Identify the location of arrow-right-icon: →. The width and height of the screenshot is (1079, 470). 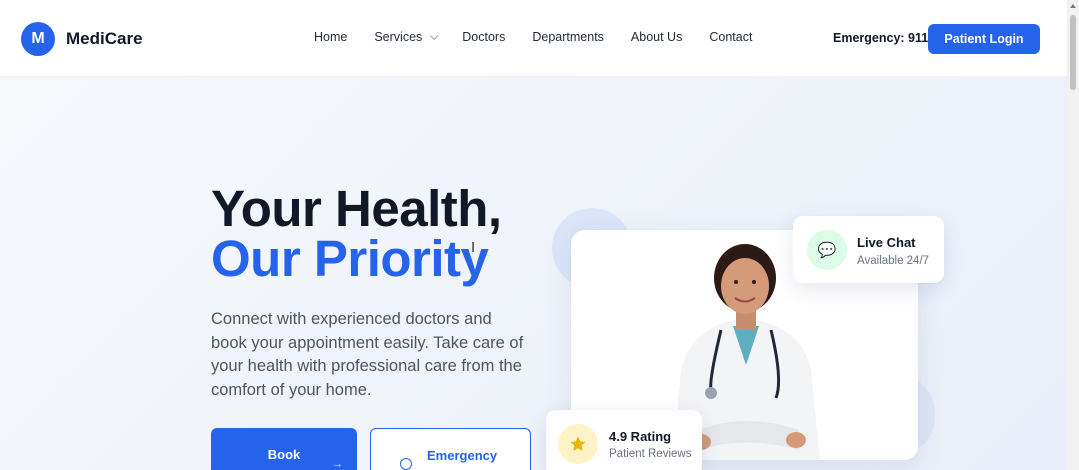
(337, 464).